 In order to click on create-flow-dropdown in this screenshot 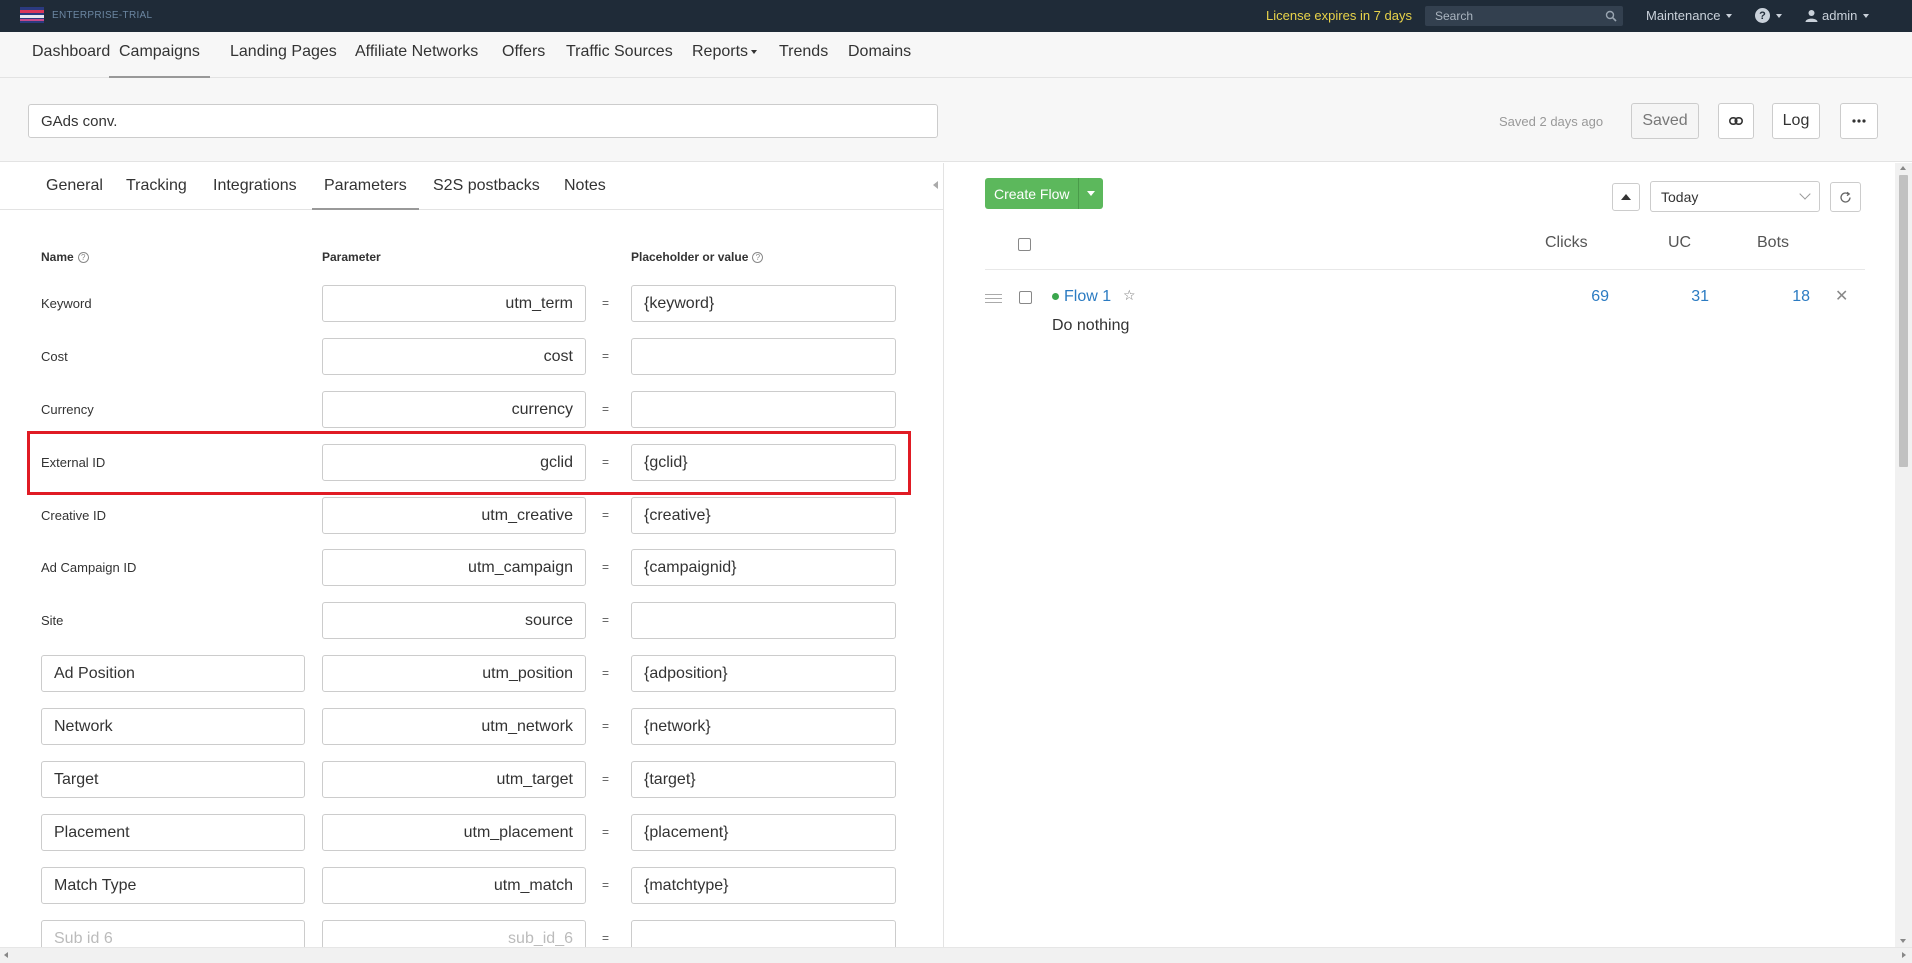, I will do `click(1091, 193)`.